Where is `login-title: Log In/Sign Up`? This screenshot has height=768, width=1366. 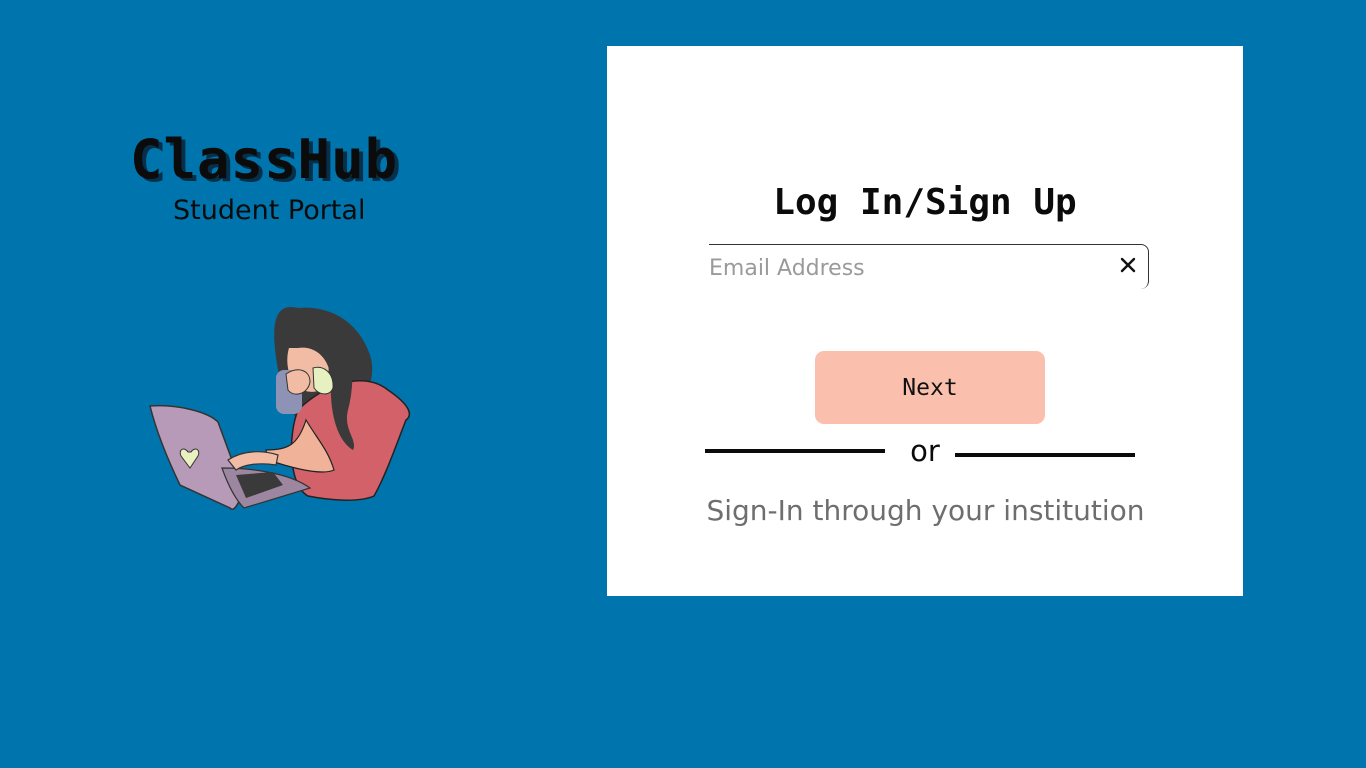
login-title: Log In/Sign Up is located at coordinates (925, 202).